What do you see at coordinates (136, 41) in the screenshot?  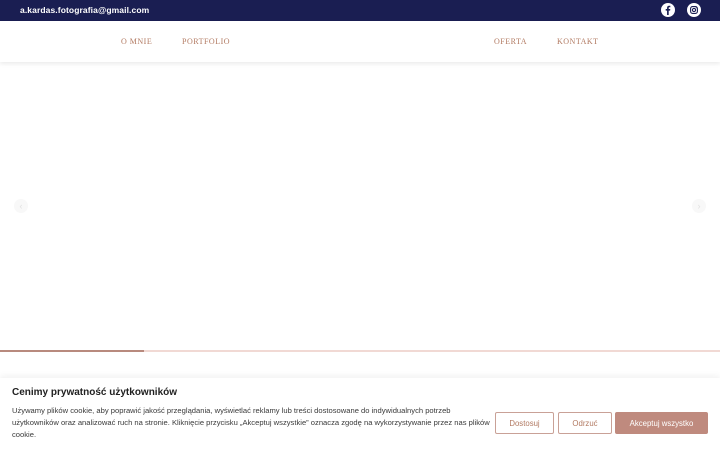 I see `nav-item-o-mnie: O MNIE` at bounding box center [136, 41].